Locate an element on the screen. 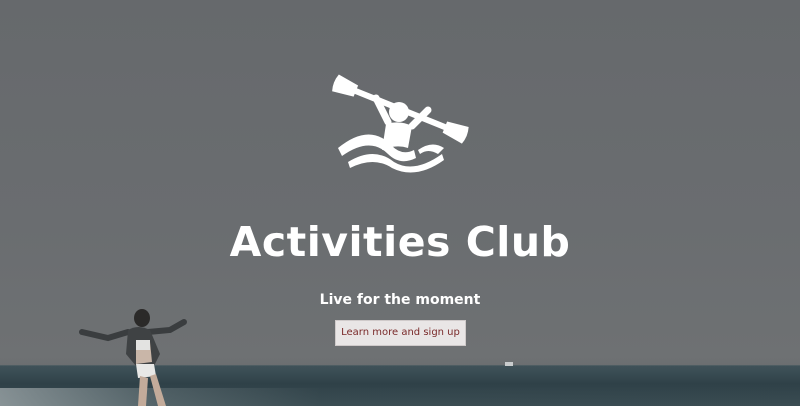 This screenshot has height=406, width=800. distant-boat is located at coordinates (509, 364).